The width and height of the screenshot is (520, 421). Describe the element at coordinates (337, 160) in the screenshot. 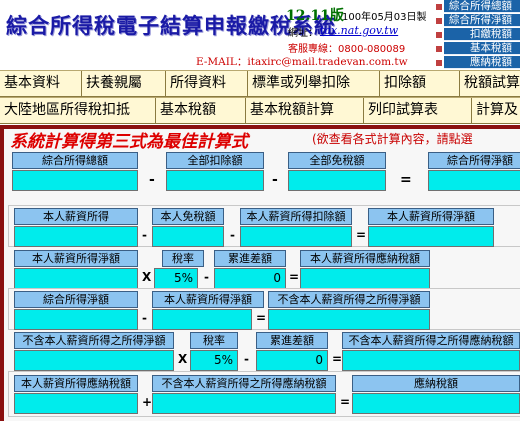

I see `label-total-exemptions: 全部免稅額` at that location.